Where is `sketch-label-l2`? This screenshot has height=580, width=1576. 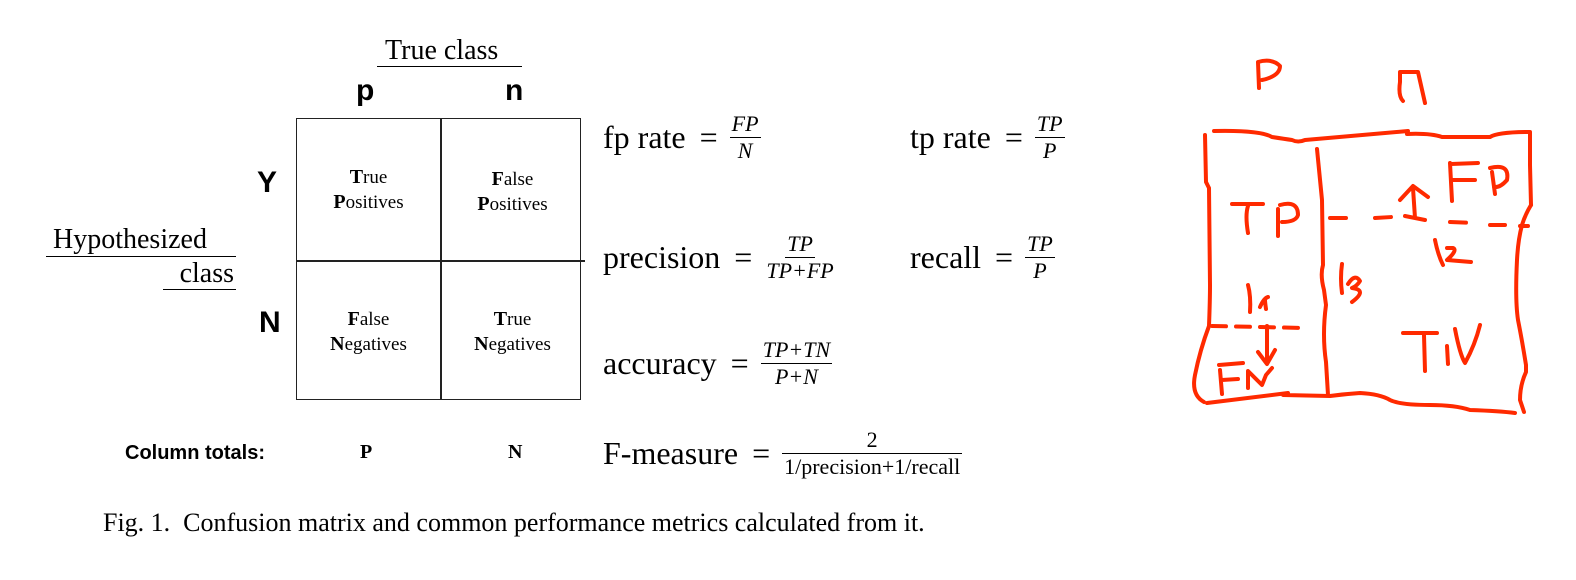 sketch-label-l2 is located at coordinates (1453, 252).